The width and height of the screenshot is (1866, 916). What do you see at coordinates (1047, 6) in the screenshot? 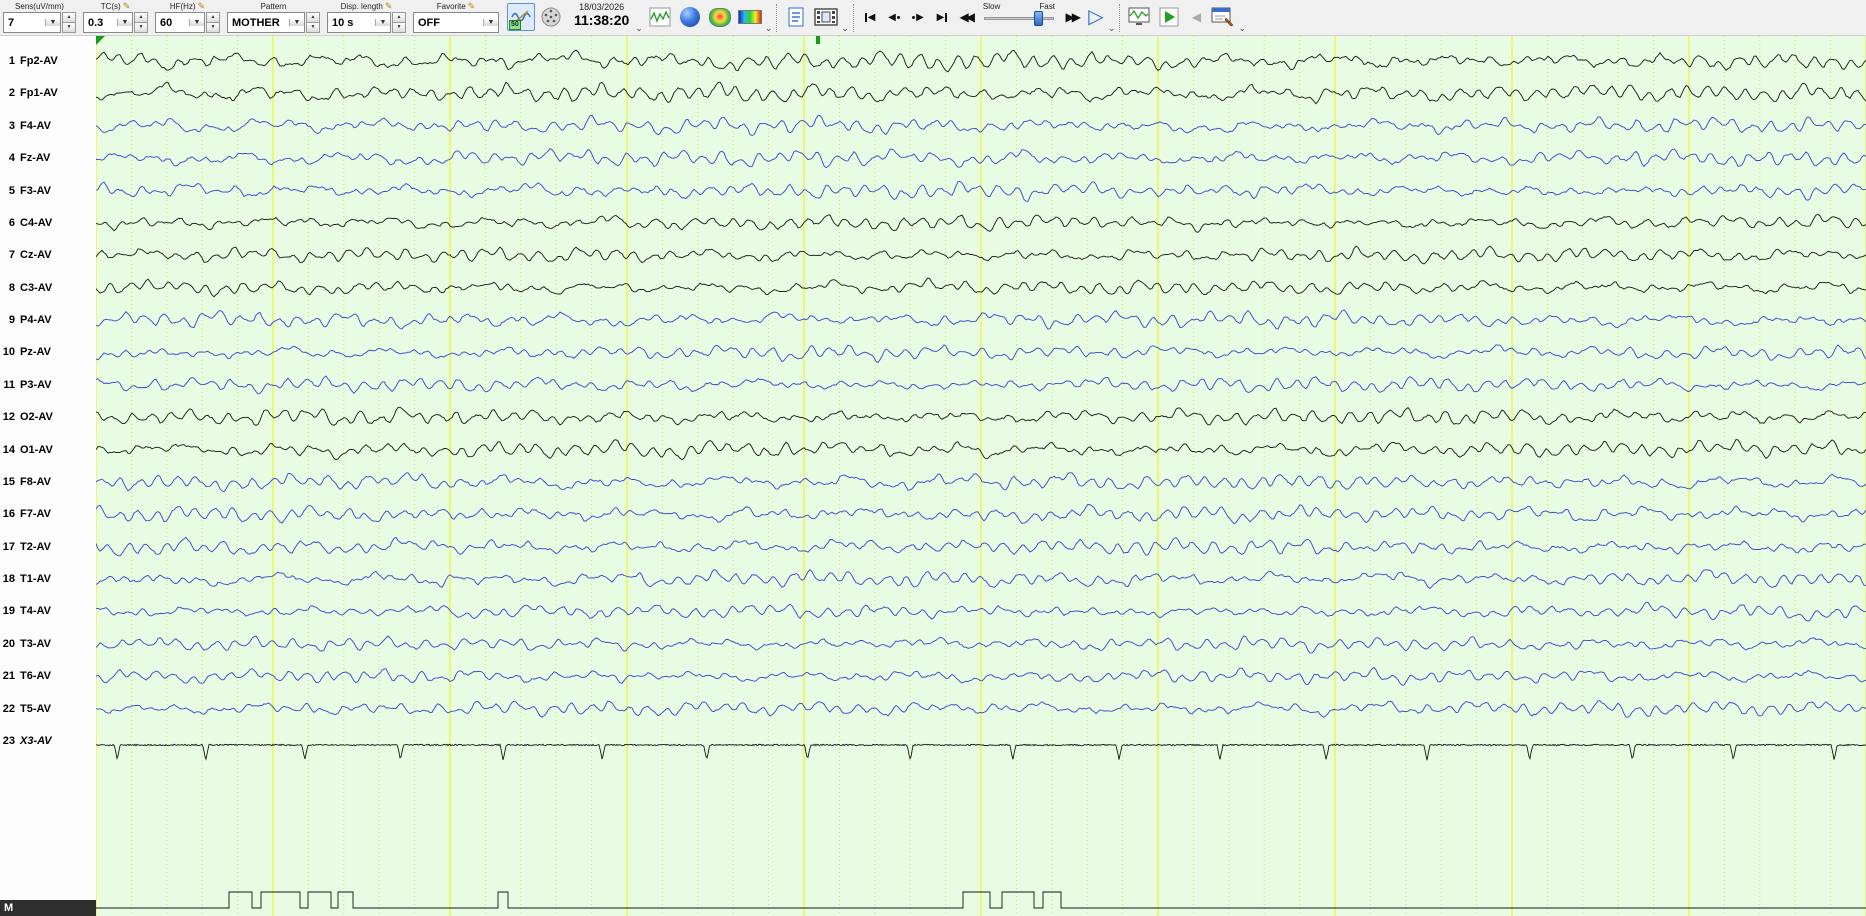
I see `speed-fast-label: Fast` at bounding box center [1047, 6].